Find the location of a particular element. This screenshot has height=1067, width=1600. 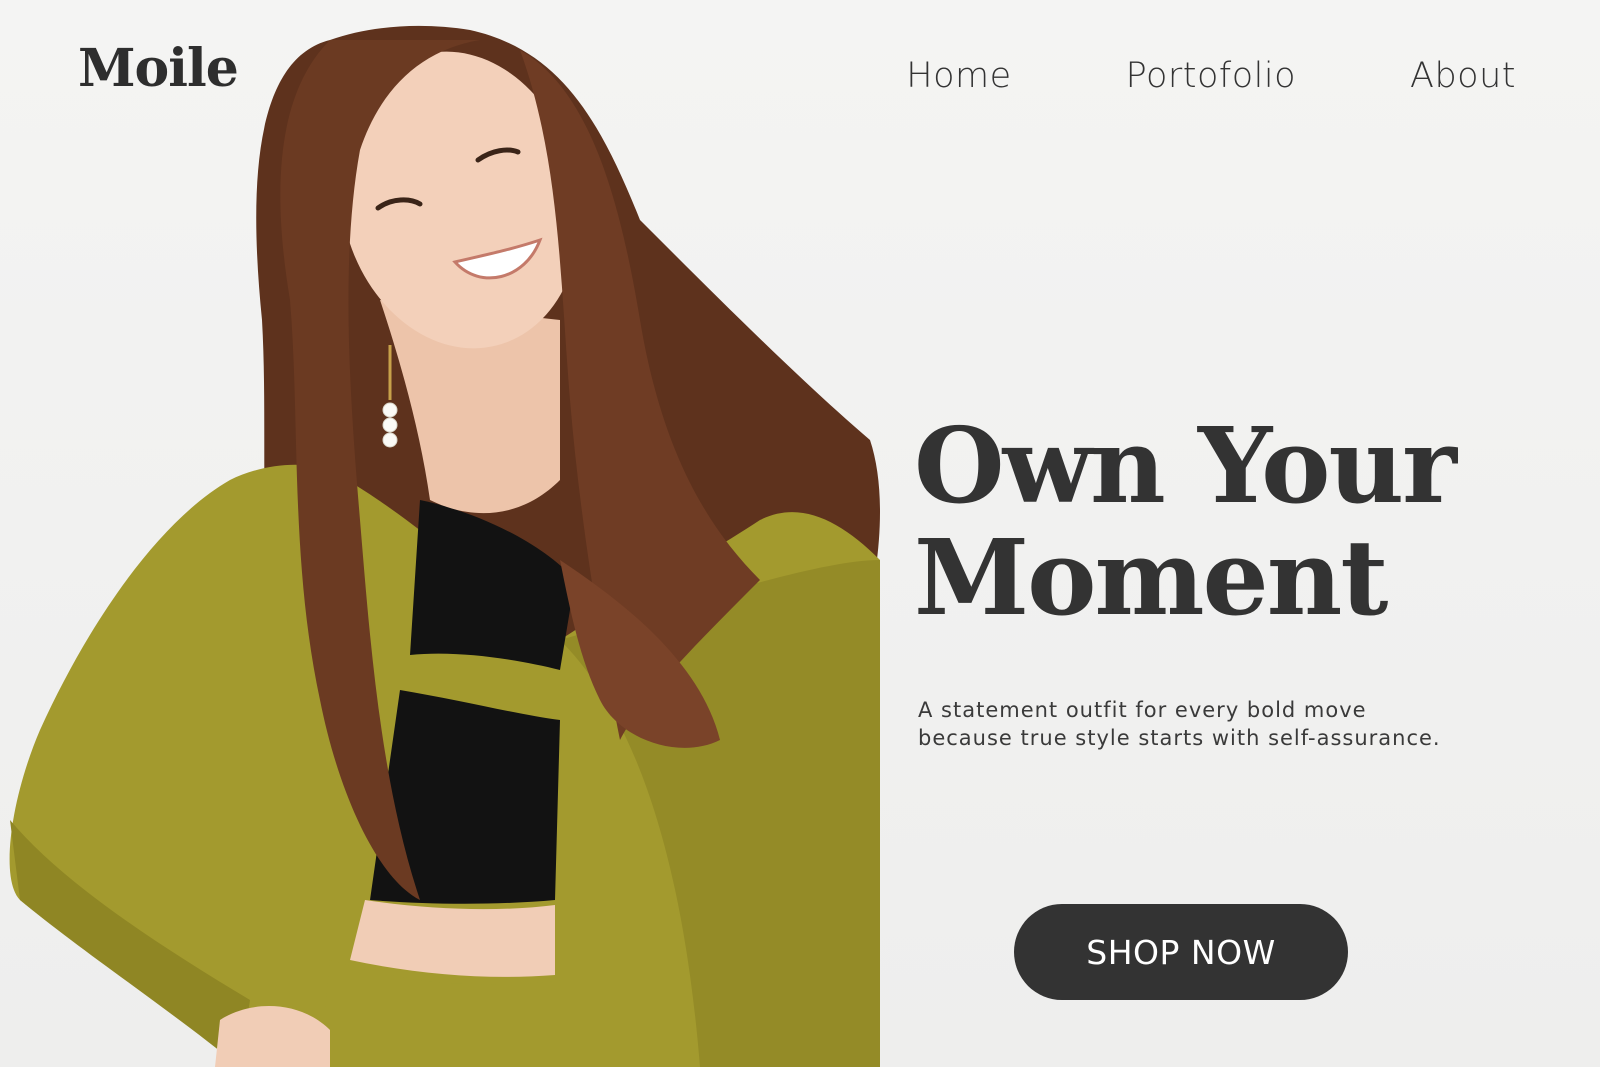

hero-headline: Own Your Moment is located at coordinates (1185, 521).